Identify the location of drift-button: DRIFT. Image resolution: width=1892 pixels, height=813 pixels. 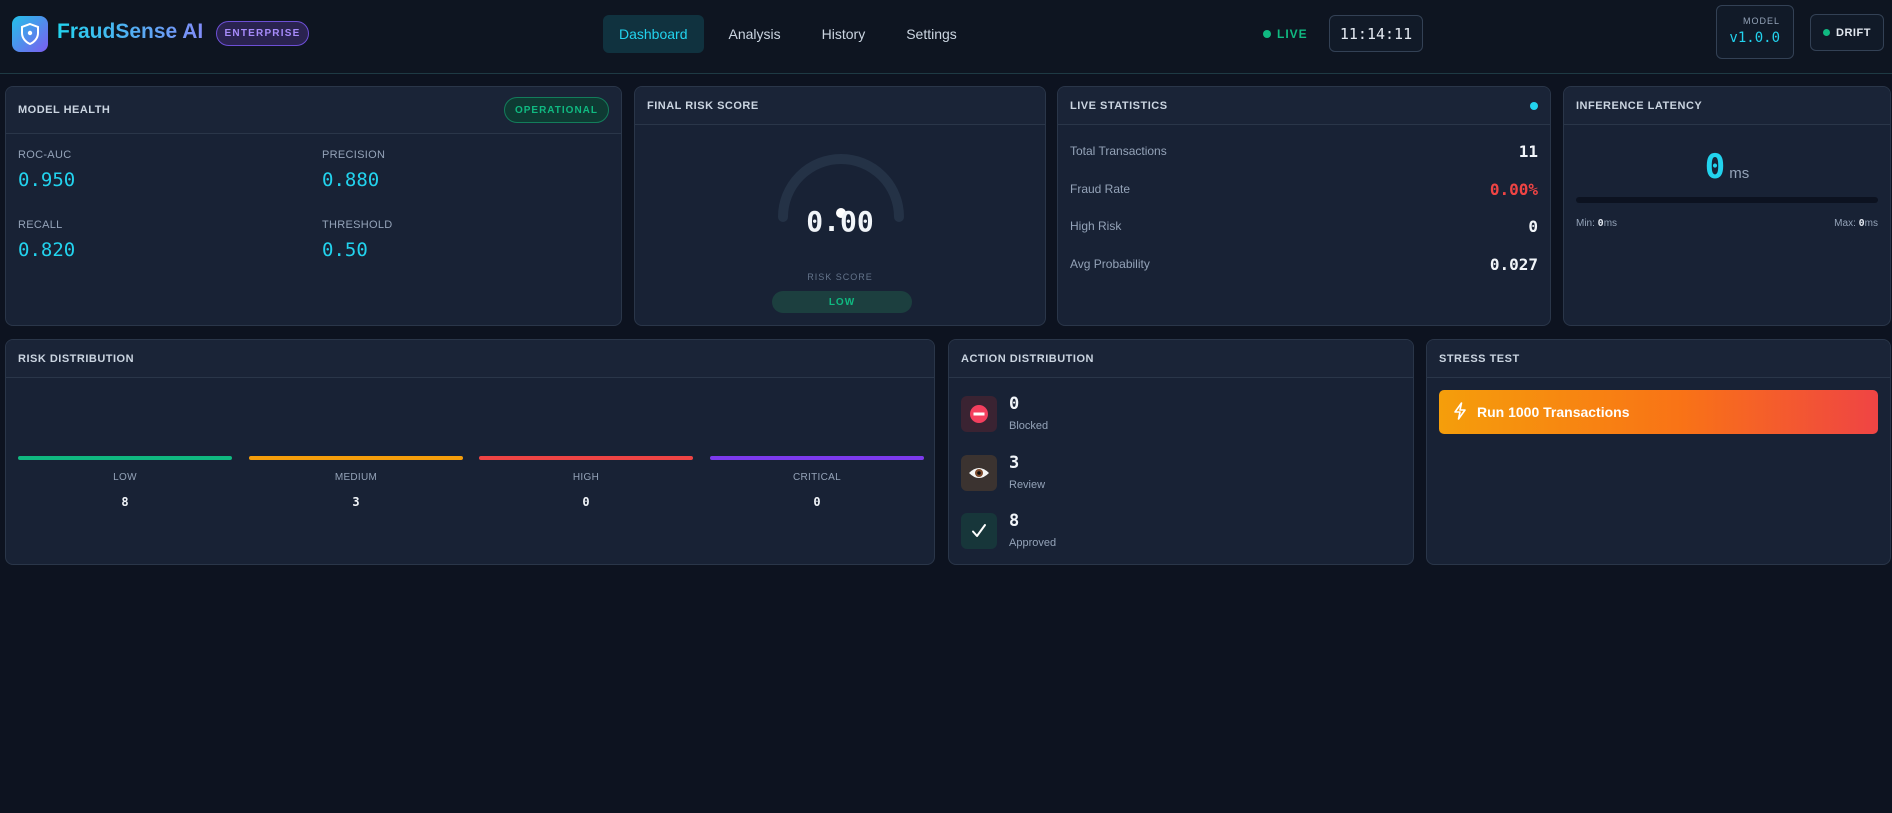
(1847, 32).